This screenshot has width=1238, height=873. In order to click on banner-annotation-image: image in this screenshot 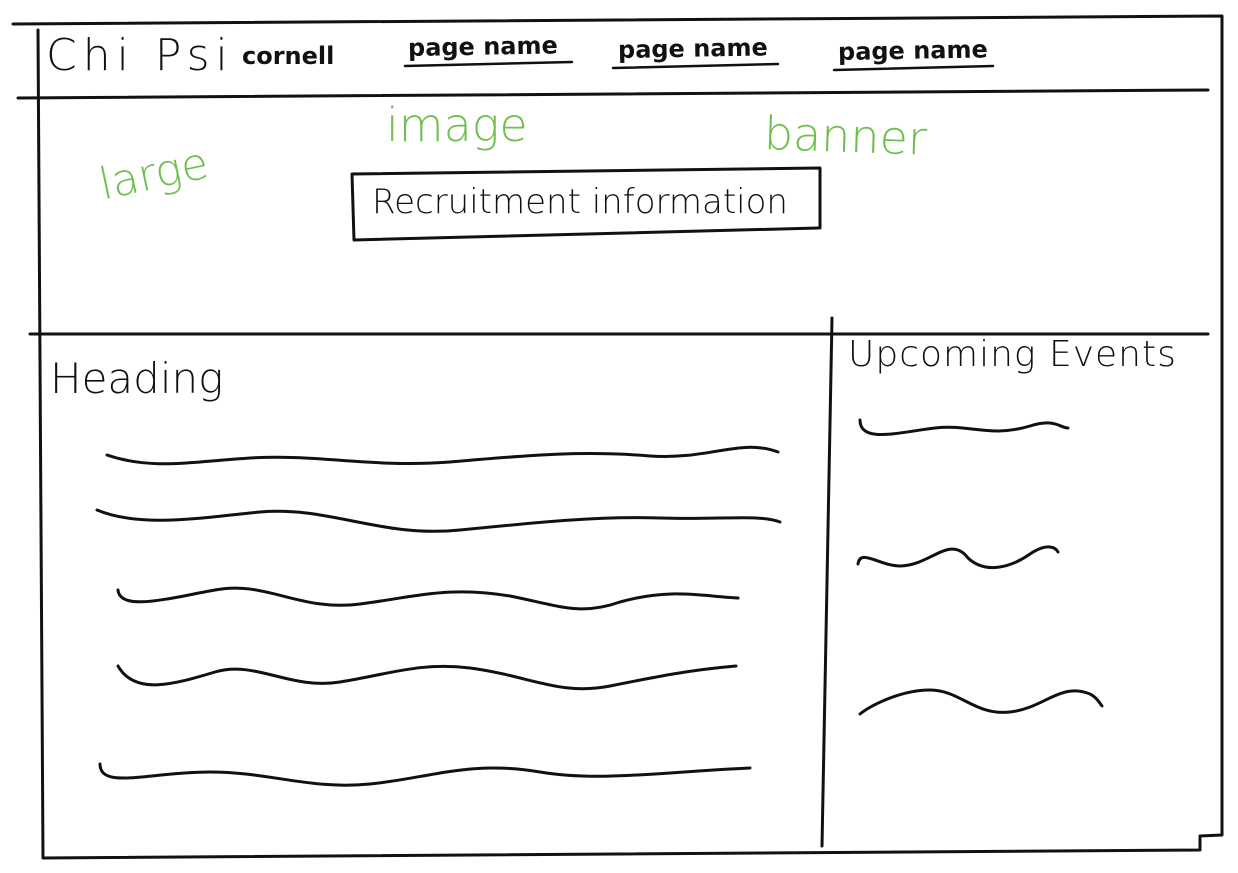, I will do `click(457, 125)`.